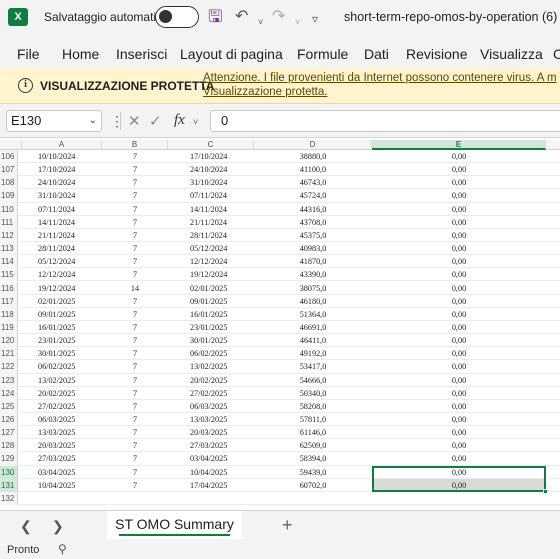 The width and height of the screenshot is (560, 559). What do you see at coordinates (385, 121) in the screenshot?
I see `formula-input: 0` at bounding box center [385, 121].